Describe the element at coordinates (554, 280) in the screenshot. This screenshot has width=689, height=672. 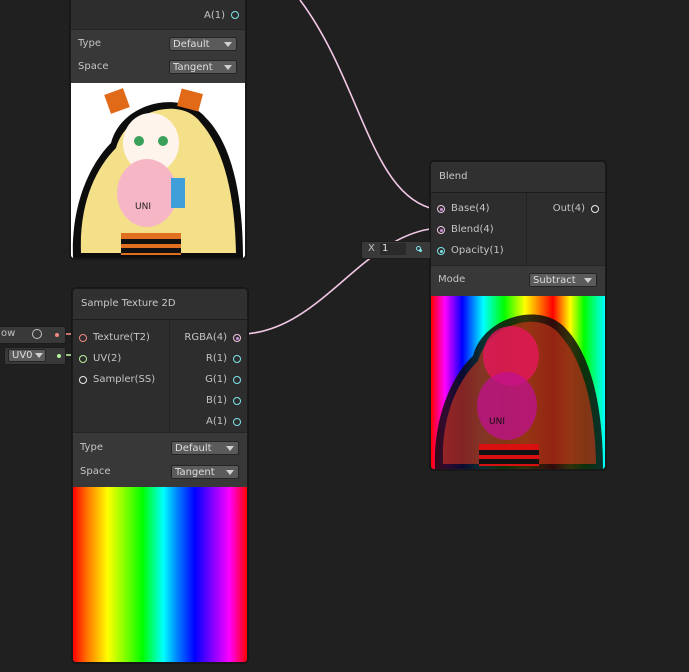
I see `mode-dropdown-value: Subtract` at that location.